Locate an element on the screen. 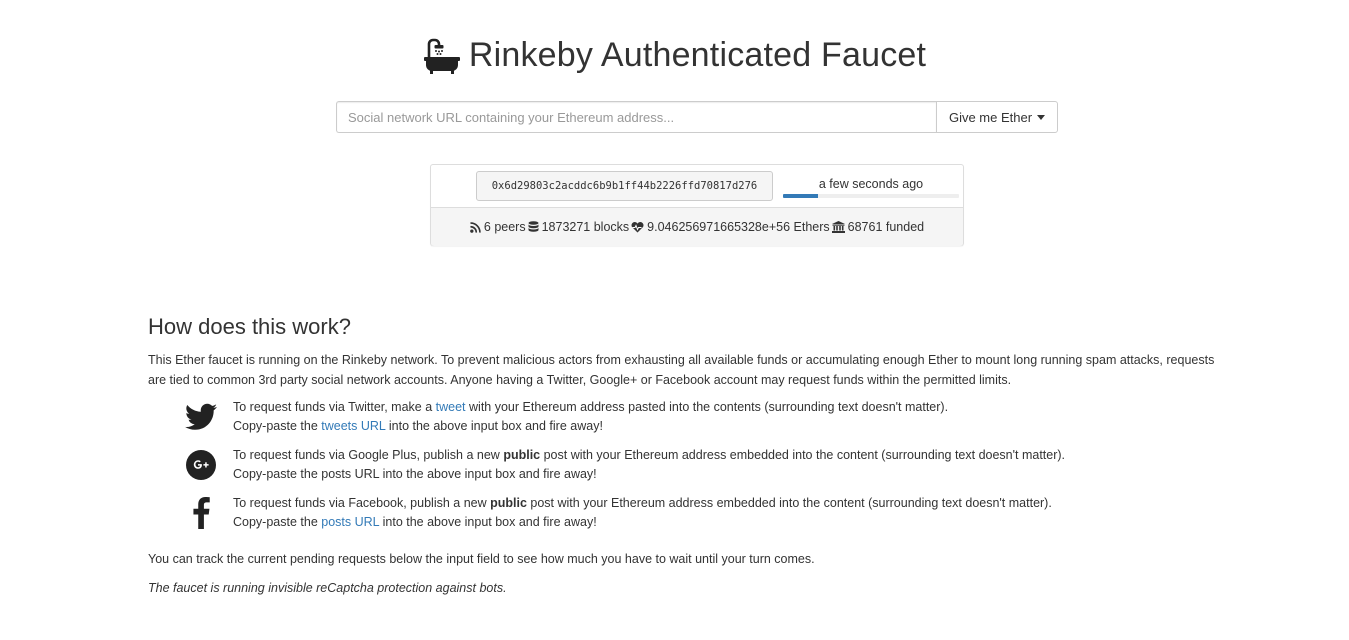  peers-stat: 6 peers is located at coordinates (498, 227).